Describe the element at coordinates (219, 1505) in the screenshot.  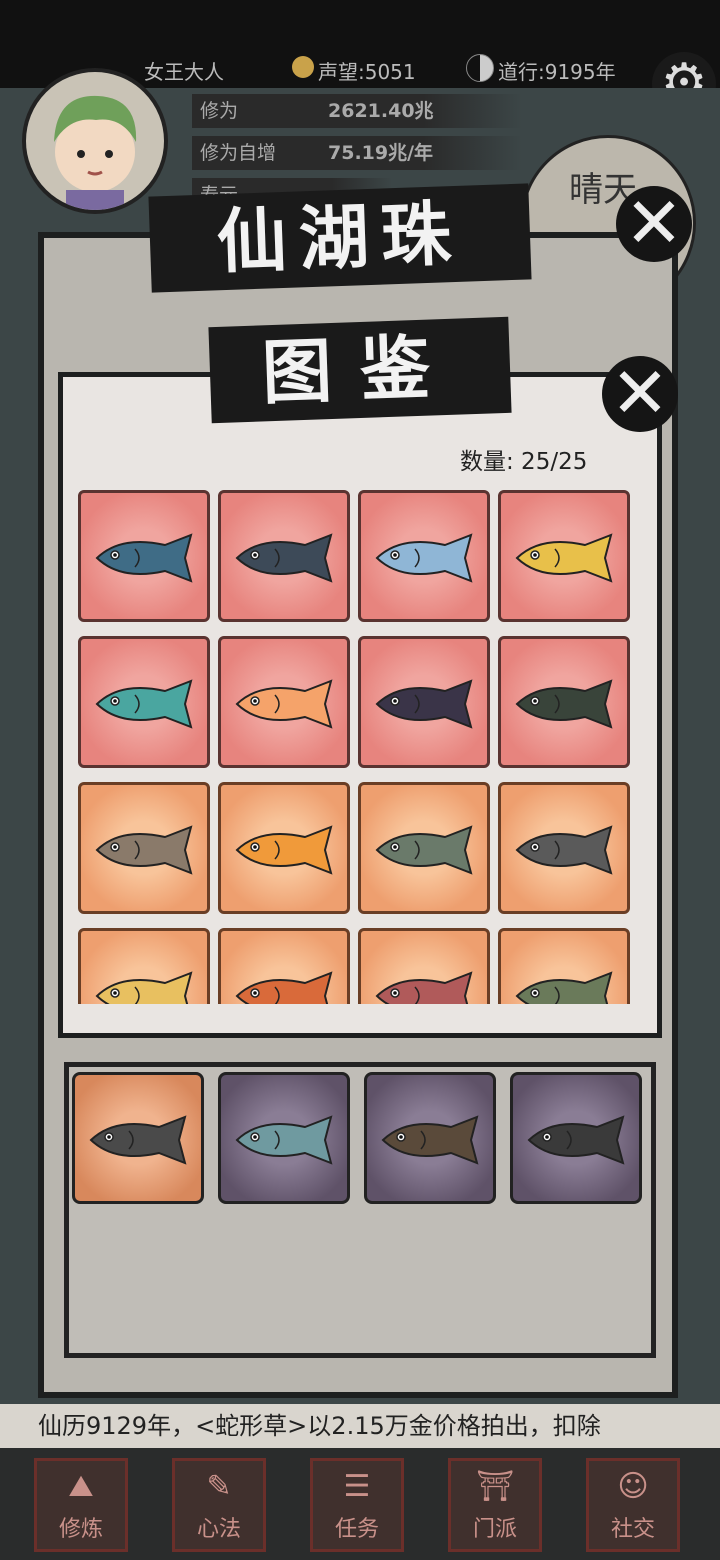
I see `nav-2: ✎ 心法` at that location.